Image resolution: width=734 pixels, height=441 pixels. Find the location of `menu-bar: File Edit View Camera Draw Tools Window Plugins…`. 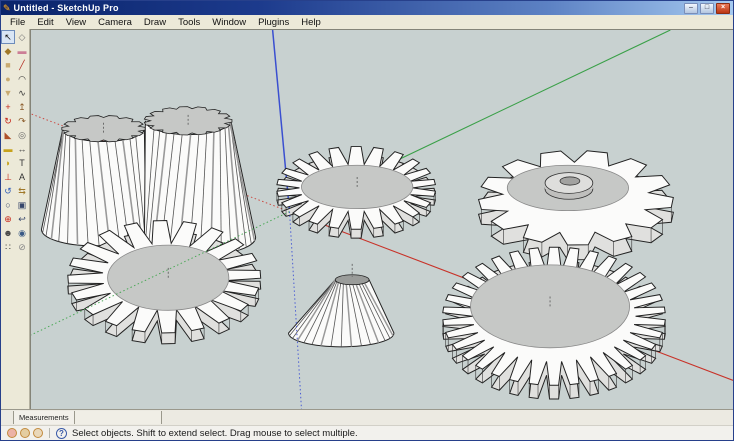

menu-bar: File Edit View Camera Draw Tools Window Plugins… is located at coordinates (367, 22).